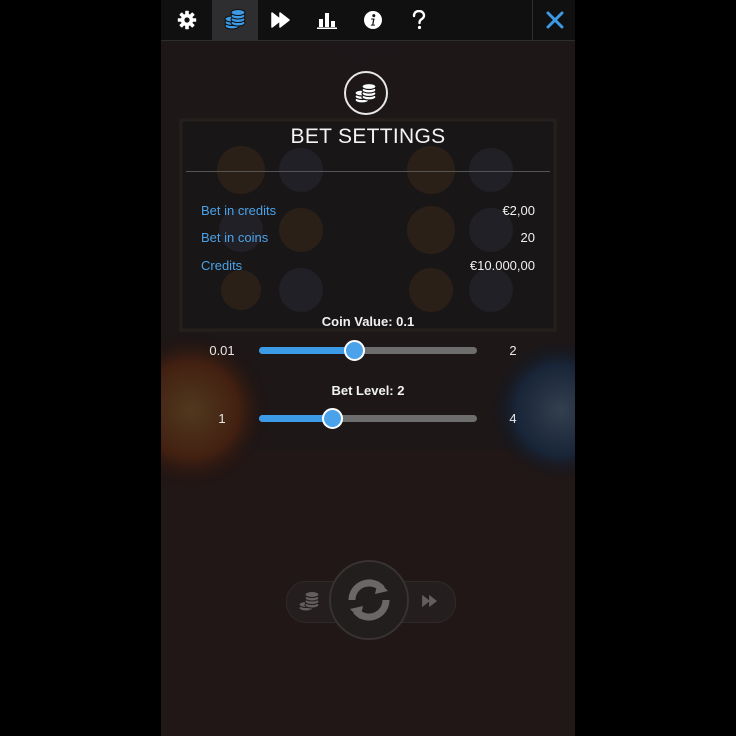 This screenshot has width=736, height=736. Describe the element at coordinates (368, 350) in the screenshot. I see `coin-value-slider` at that location.